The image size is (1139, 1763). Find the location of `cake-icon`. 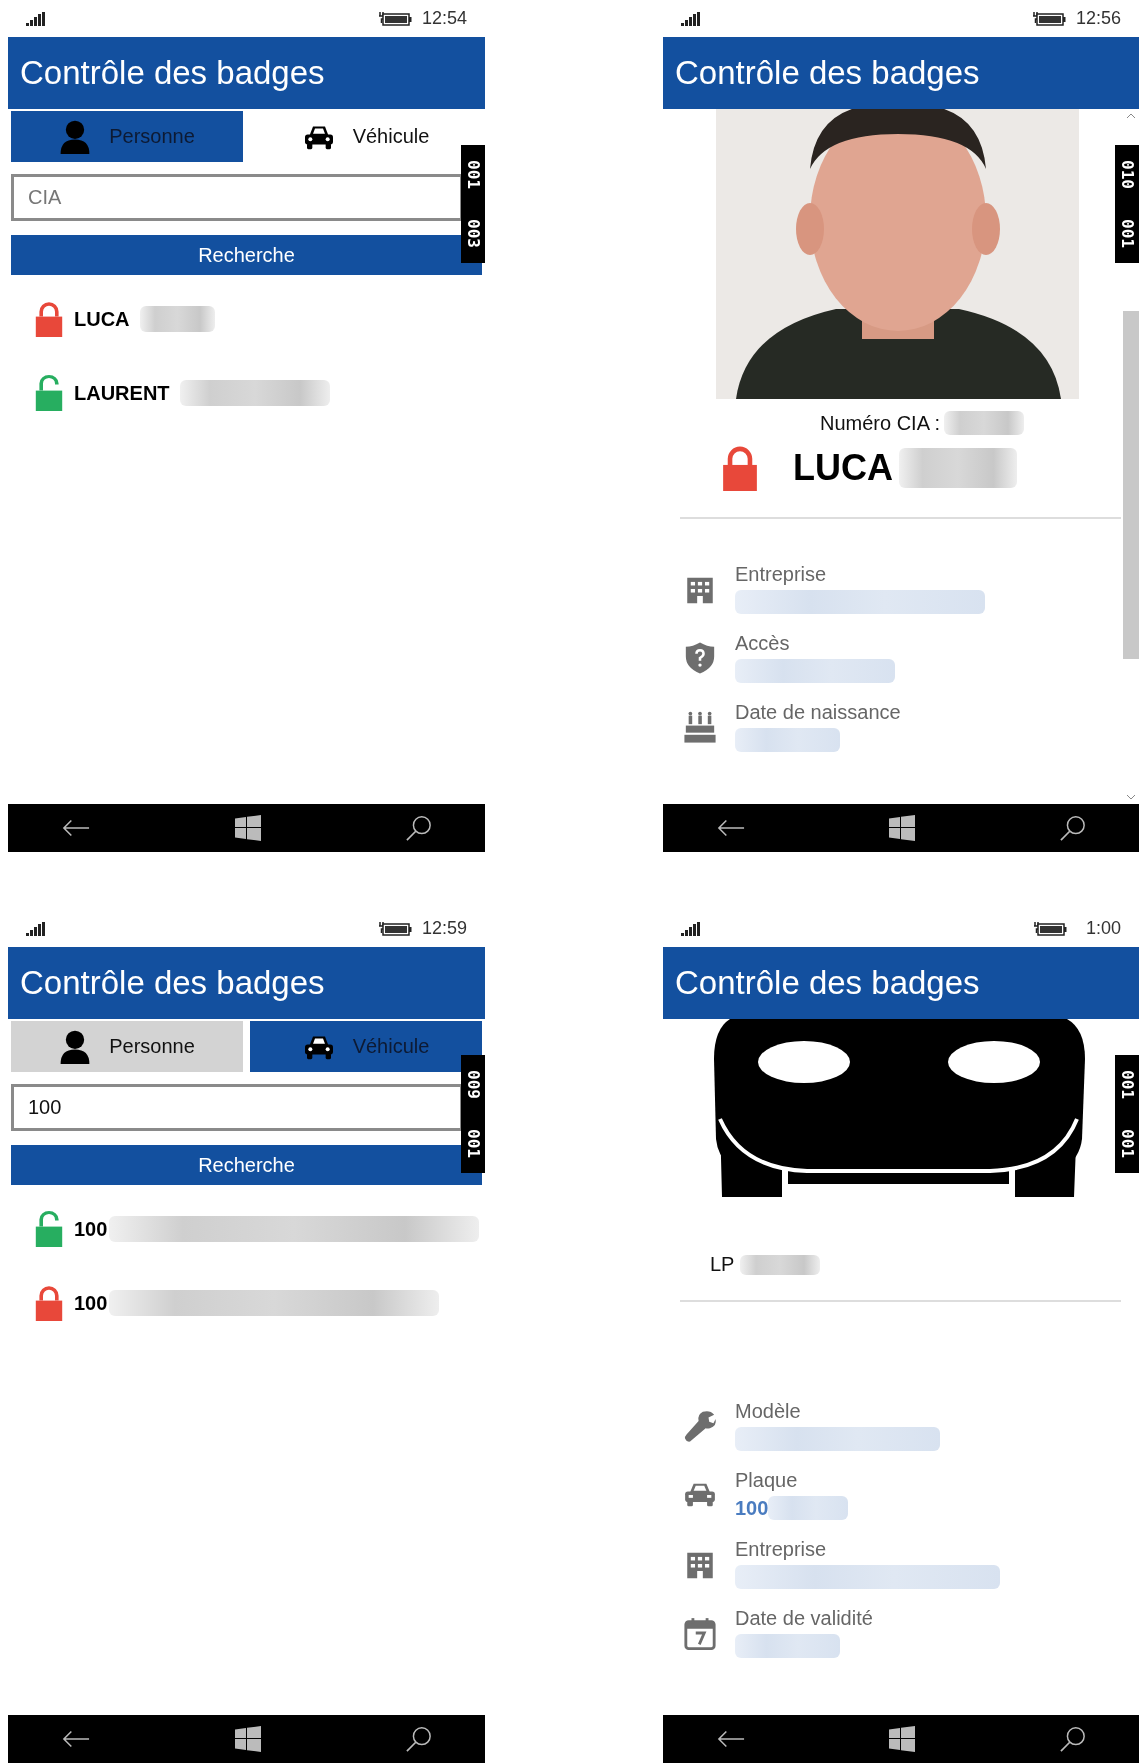

cake-icon is located at coordinates (700, 726).